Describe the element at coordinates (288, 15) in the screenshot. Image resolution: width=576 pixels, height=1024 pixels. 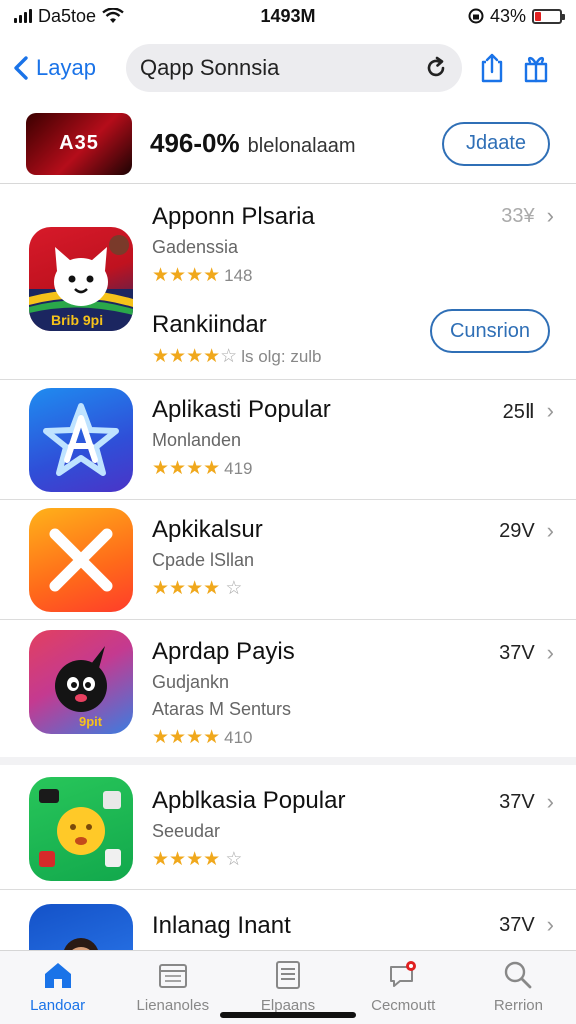
I see `status-time: 1493M` at that location.